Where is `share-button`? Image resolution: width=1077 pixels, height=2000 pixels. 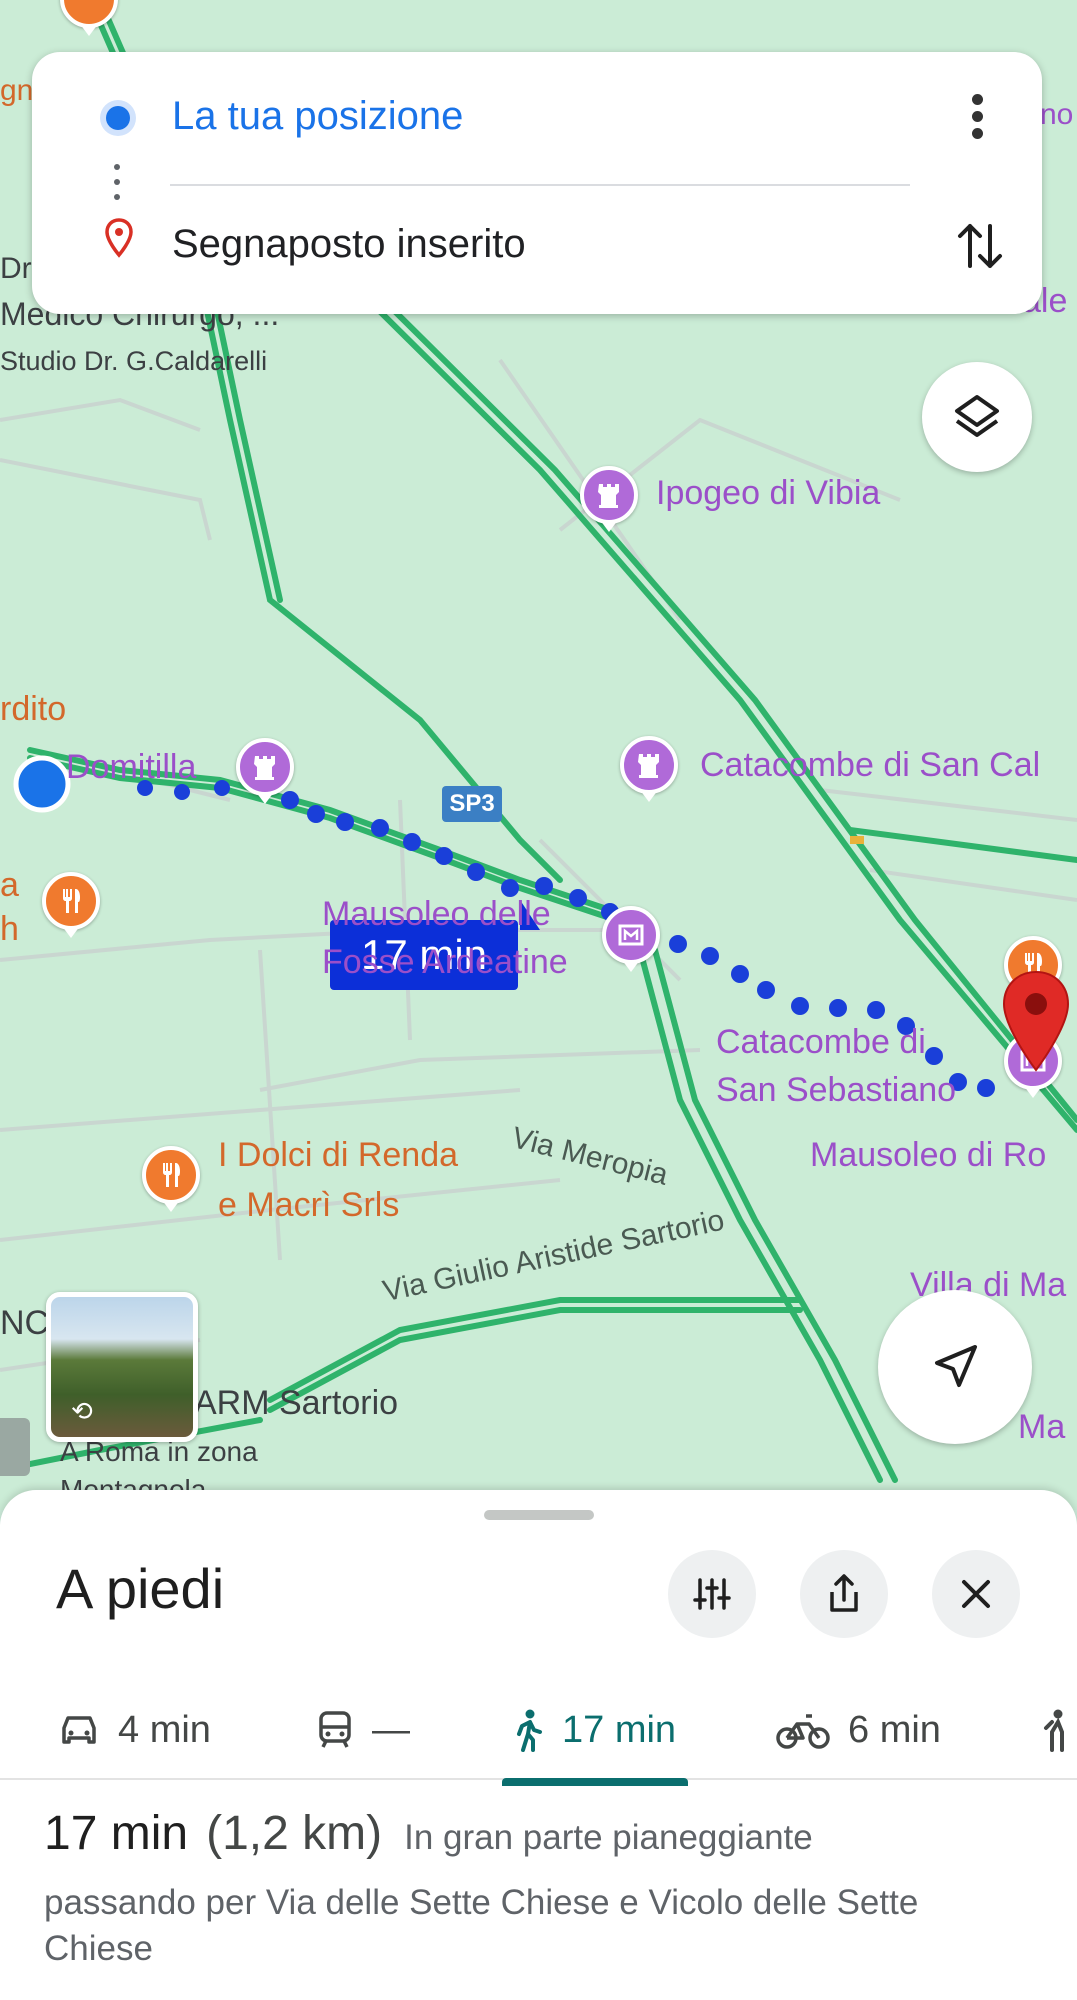
share-button is located at coordinates (844, 1594).